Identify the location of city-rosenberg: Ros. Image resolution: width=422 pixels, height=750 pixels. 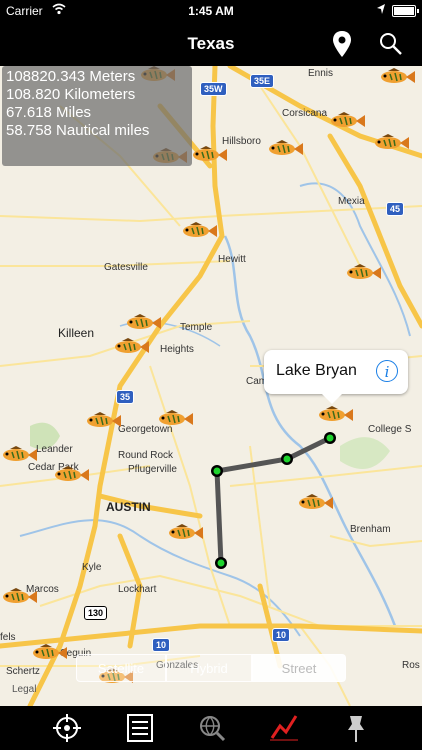
(411, 665).